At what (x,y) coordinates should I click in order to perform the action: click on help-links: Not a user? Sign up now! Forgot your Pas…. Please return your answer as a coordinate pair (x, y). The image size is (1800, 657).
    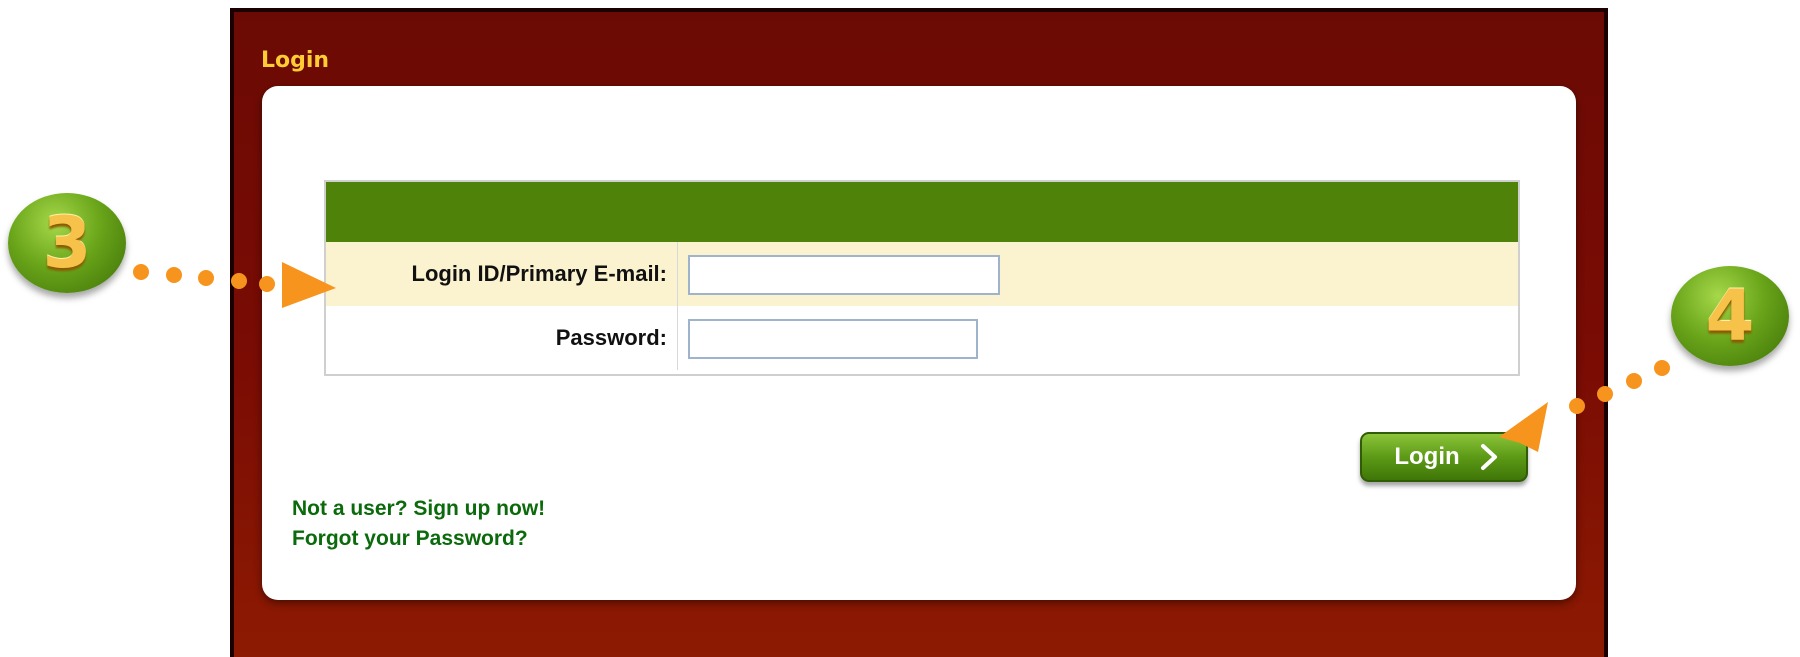
    Looking at the image, I should click on (418, 524).